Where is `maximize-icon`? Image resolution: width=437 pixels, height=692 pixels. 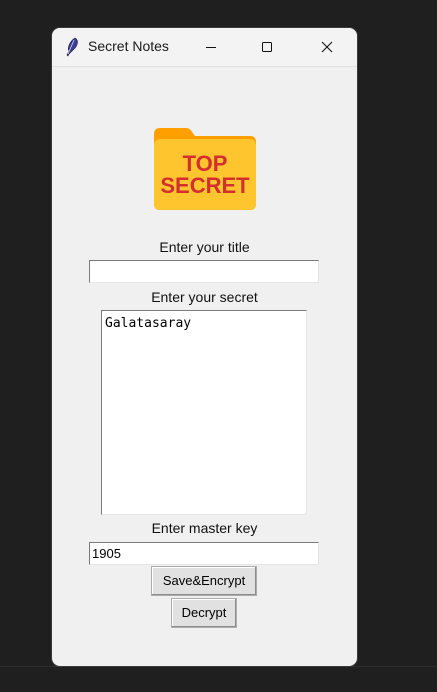
maximize-icon is located at coordinates (267, 47).